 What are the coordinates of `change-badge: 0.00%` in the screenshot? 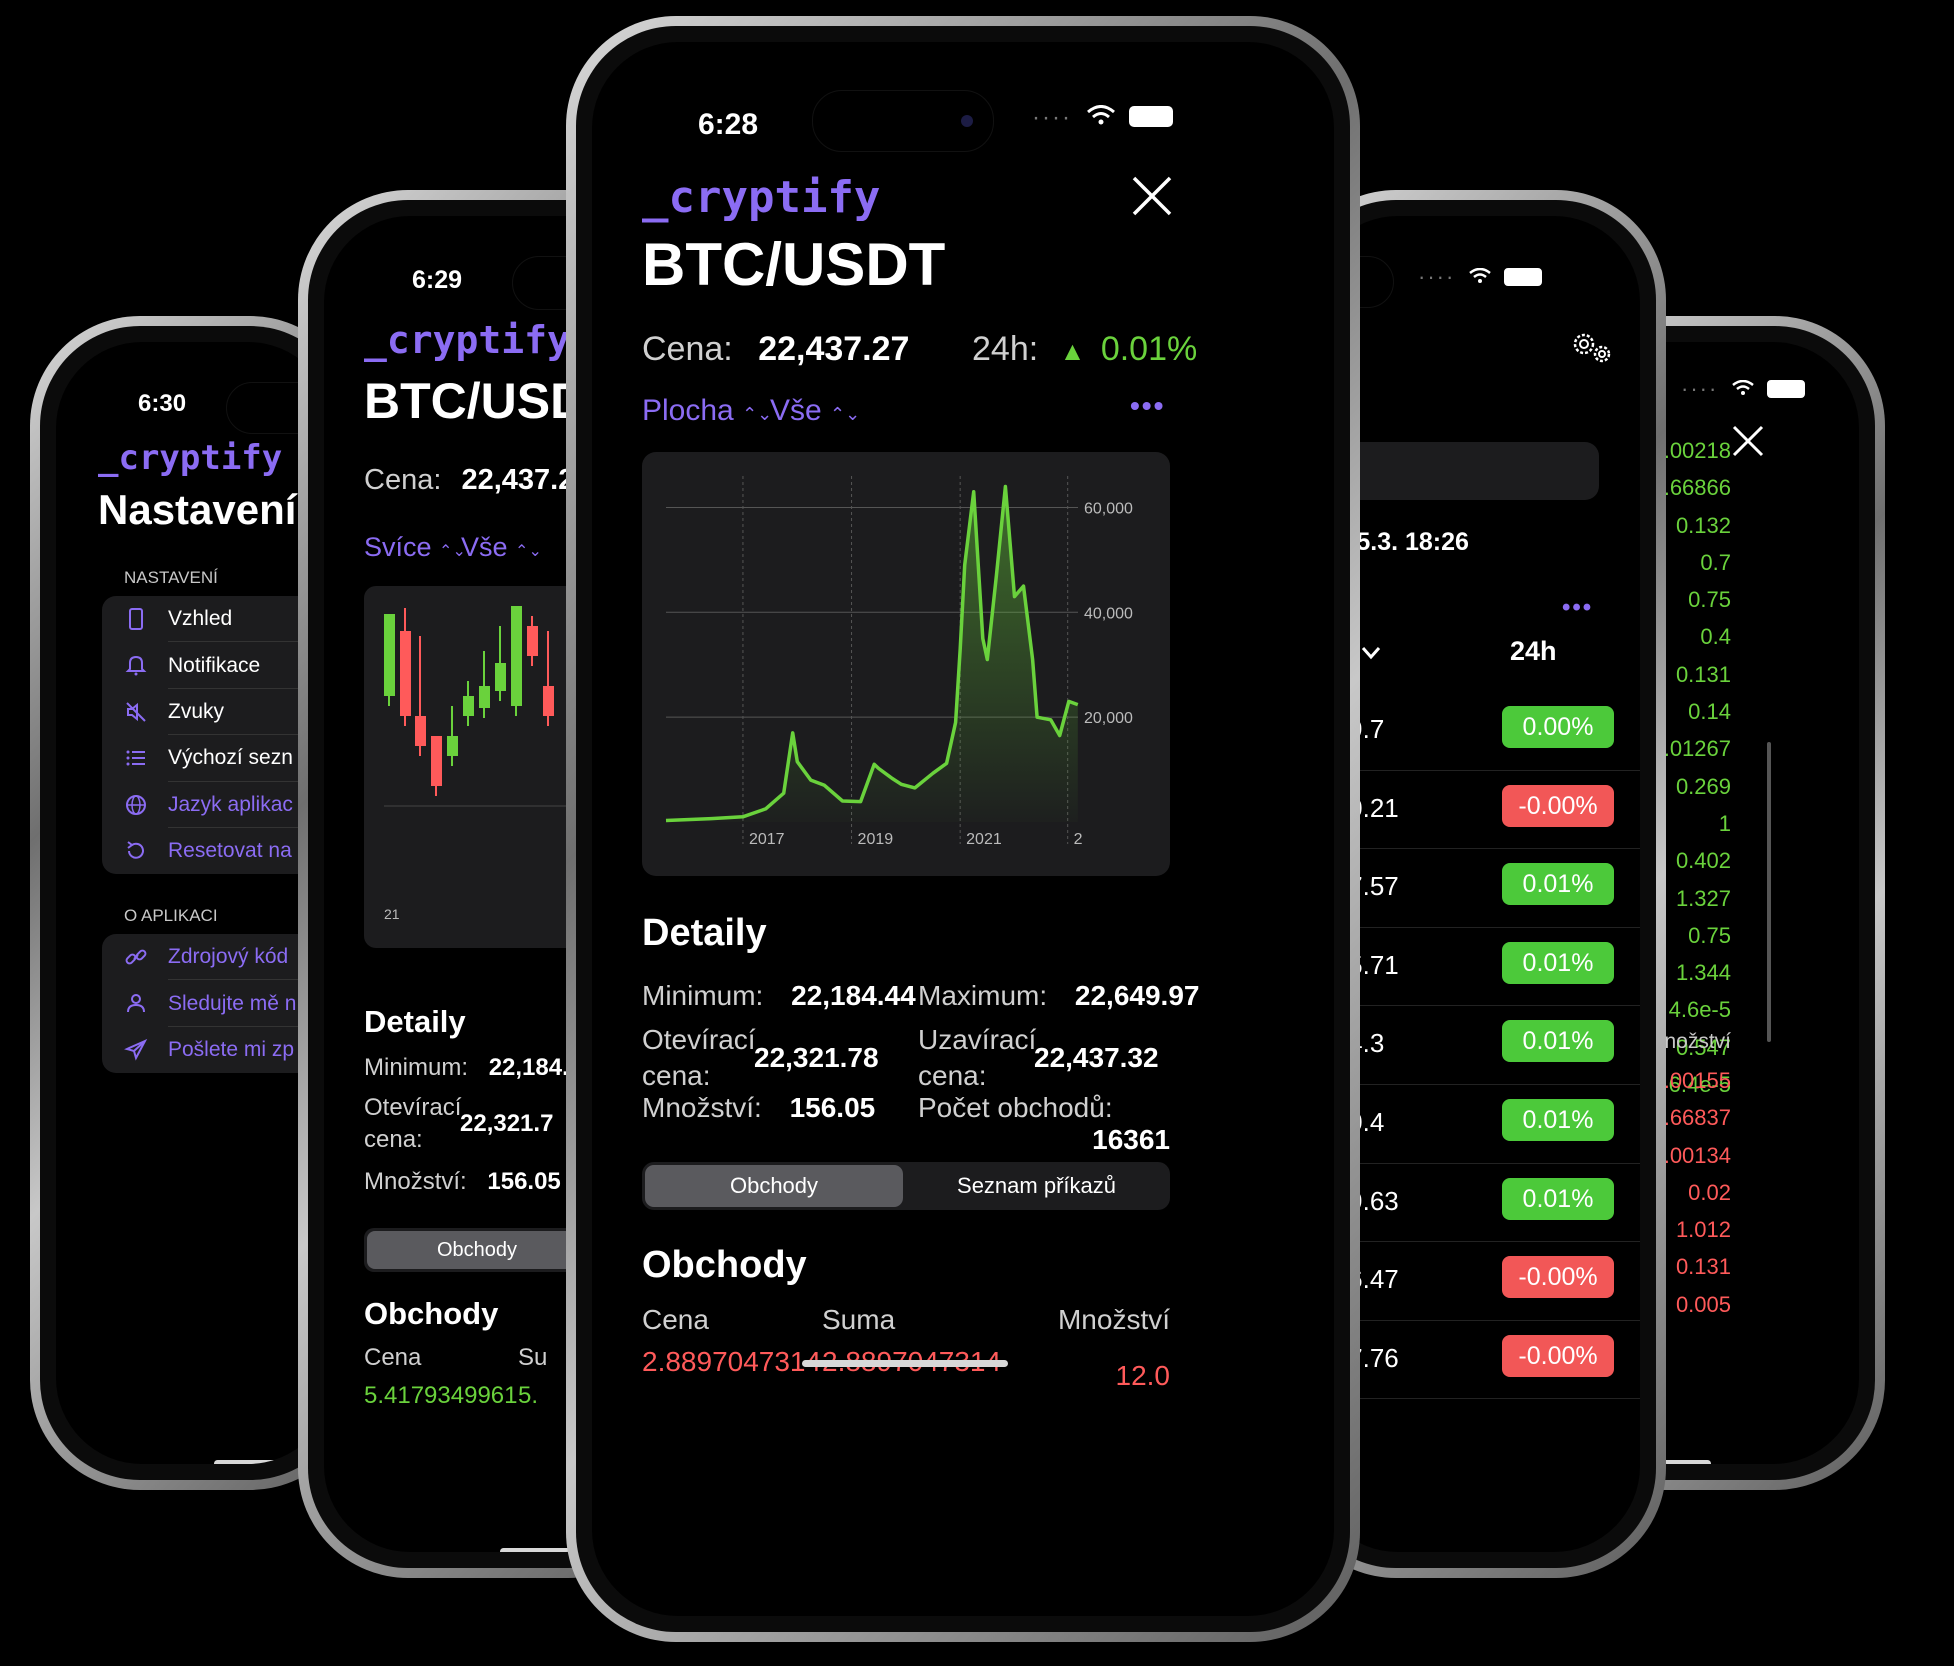 It's located at (1558, 727).